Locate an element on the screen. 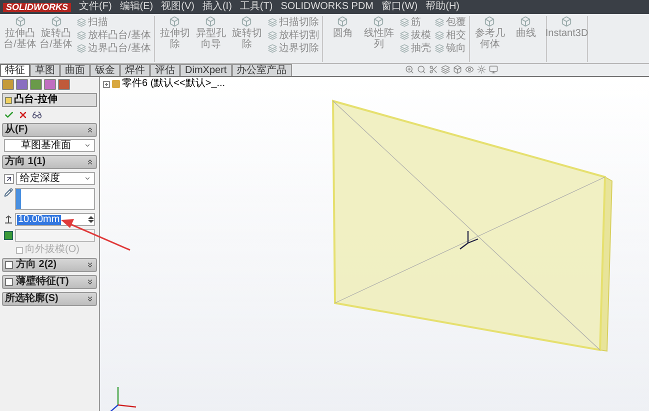 The height and width of the screenshot is (411, 649). direction-selection-list is located at coordinates (55, 199).